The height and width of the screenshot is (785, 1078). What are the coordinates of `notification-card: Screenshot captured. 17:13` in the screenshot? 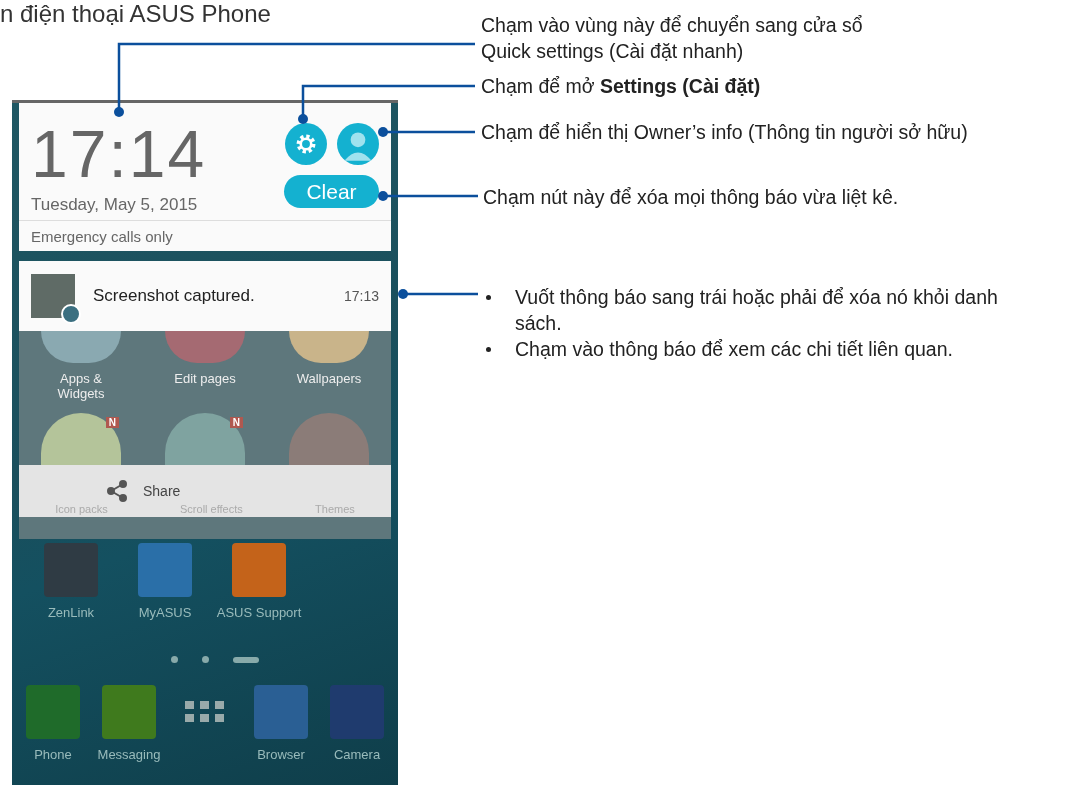 It's located at (205, 296).